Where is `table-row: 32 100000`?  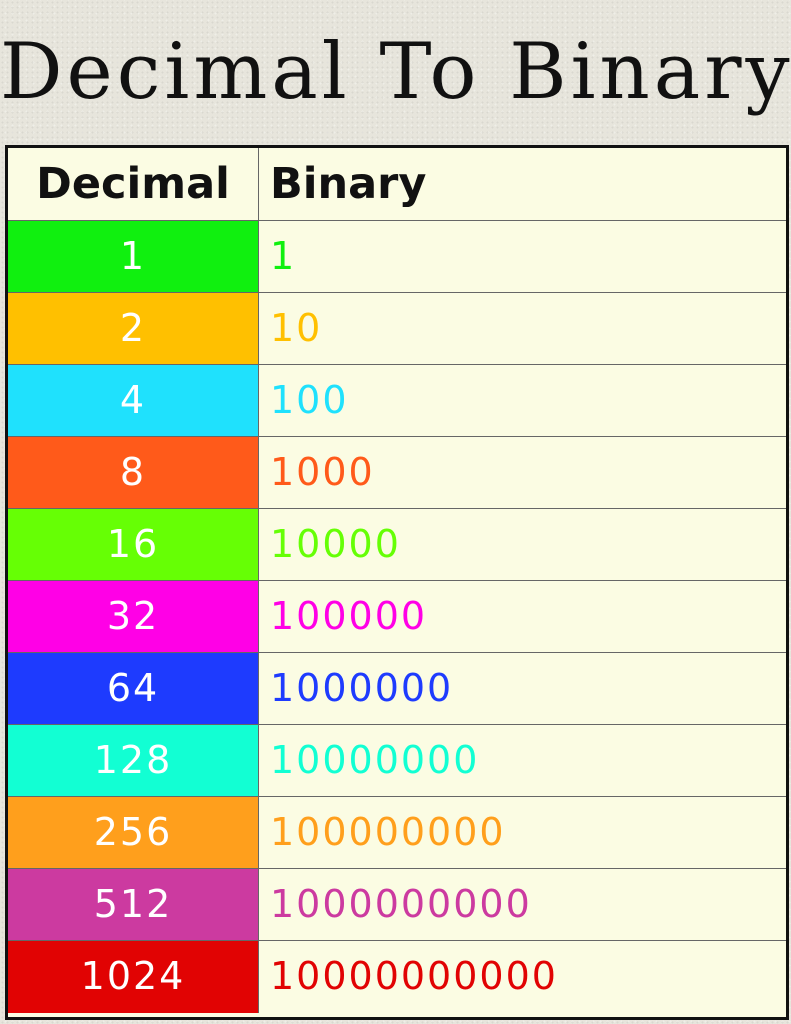 table-row: 32 100000 is located at coordinates (397, 617).